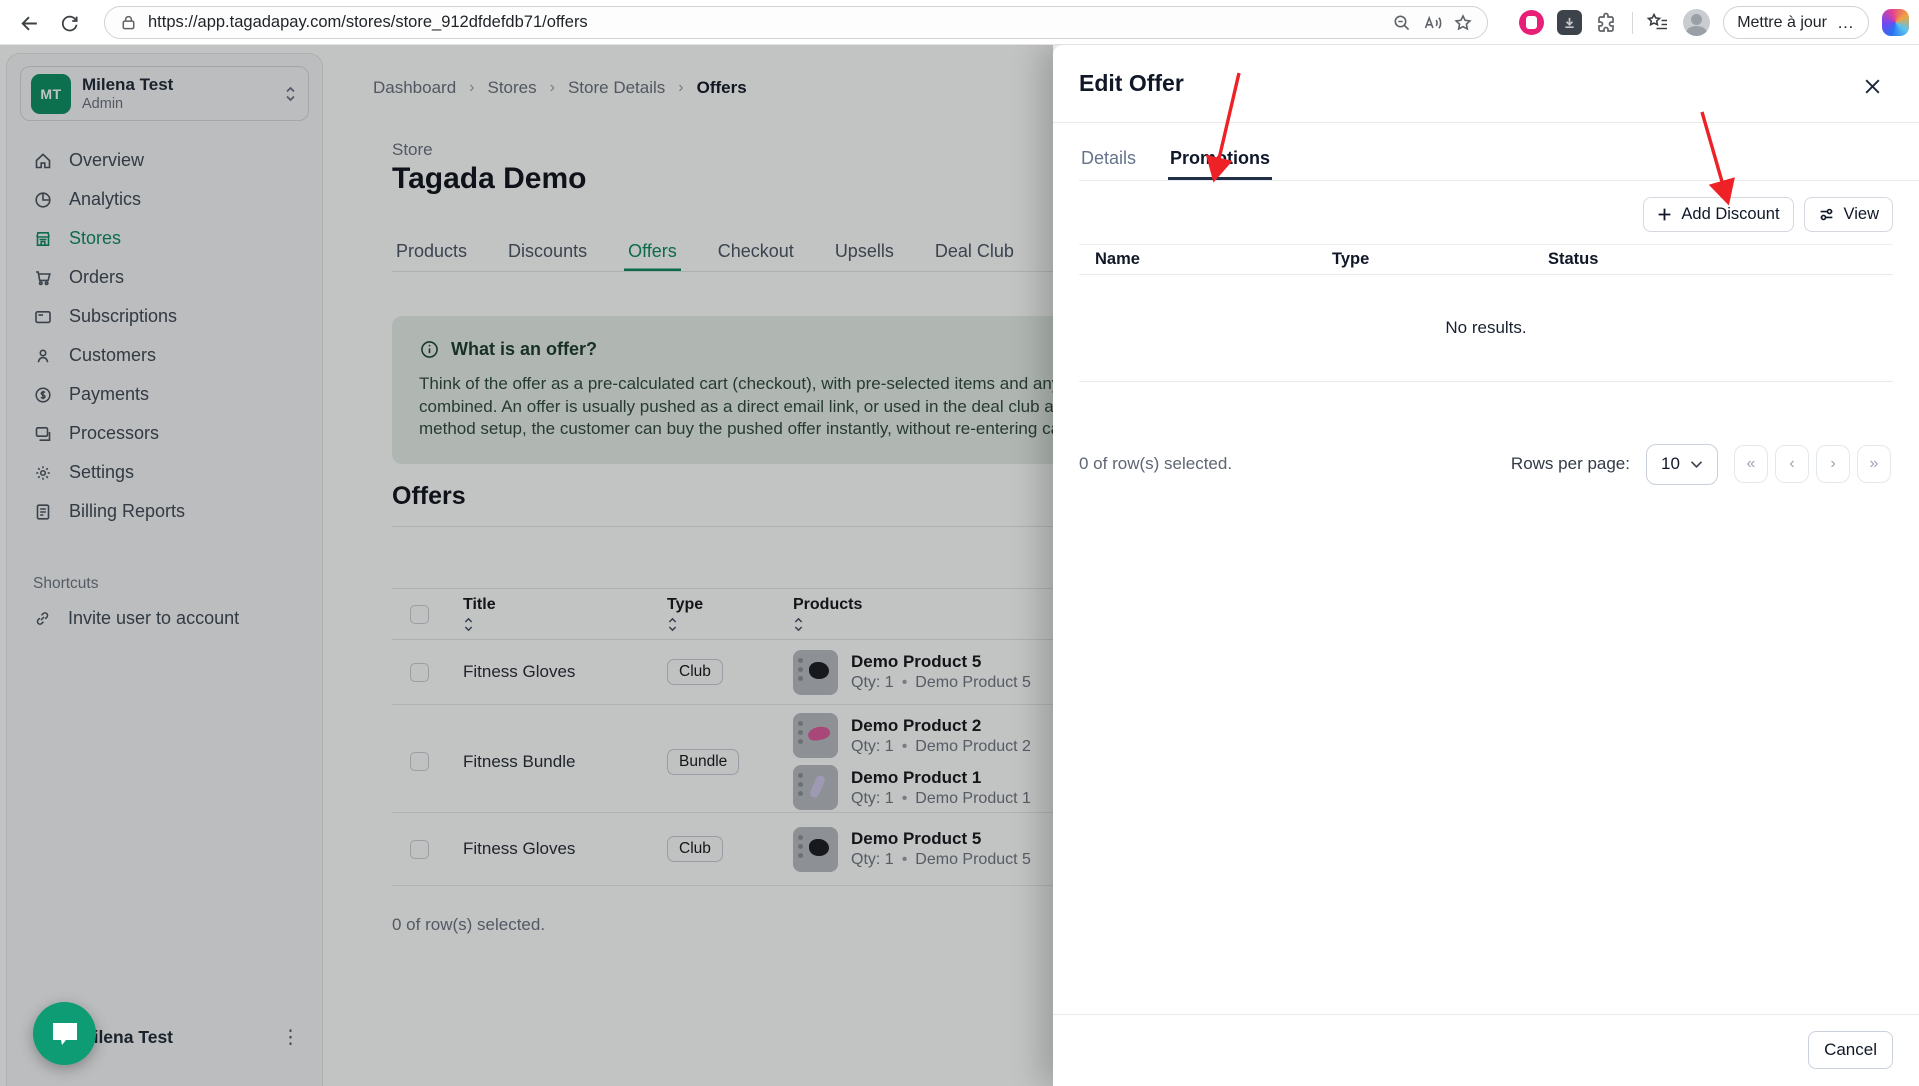 The height and width of the screenshot is (1086, 1919). What do you see at coordinates (1532, 22) in the screenshot?
I see `extension-pink-icon` at bounding box center [1532, 22].